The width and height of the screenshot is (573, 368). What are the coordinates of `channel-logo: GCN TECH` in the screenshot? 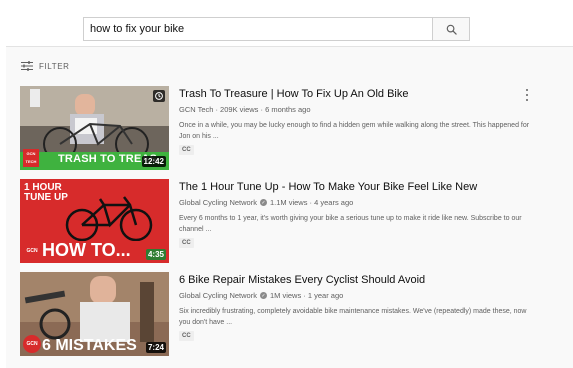 It's located at (31, 158).